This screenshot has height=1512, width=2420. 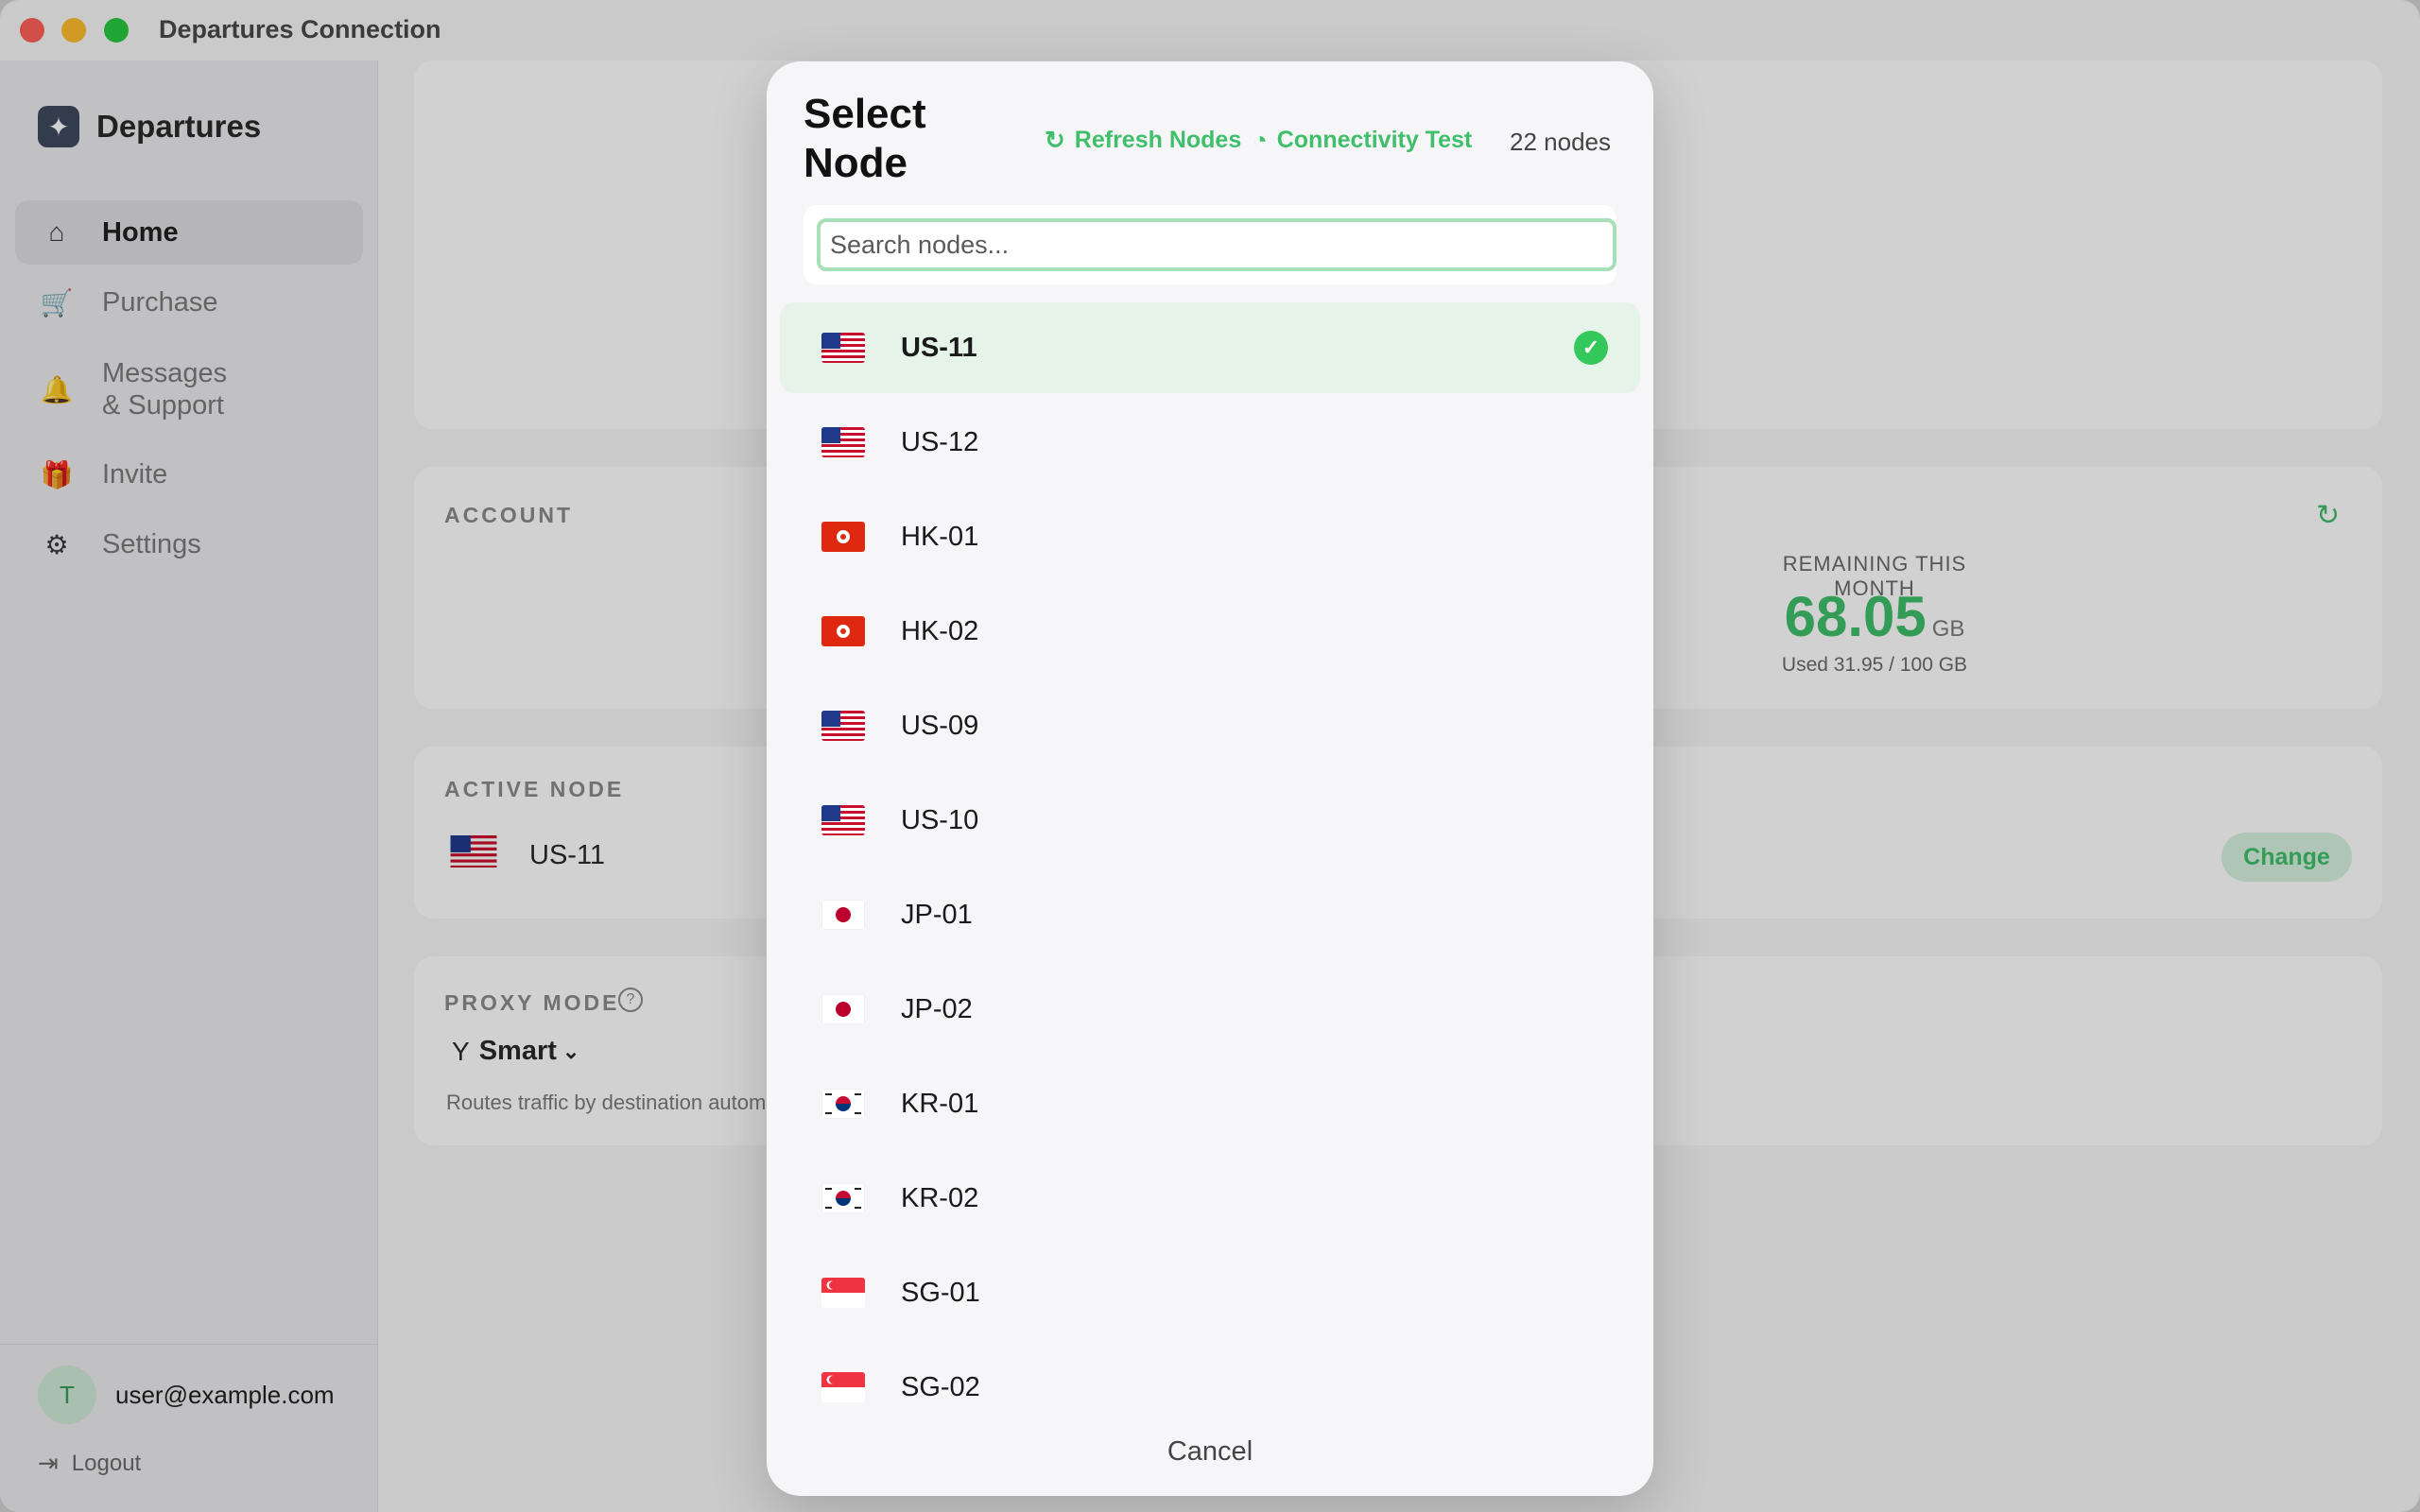 What do you see at coordinates (941, 1386) in the screenshot?
I see `node-name: SG-02` at bounding box center [941, 1386].